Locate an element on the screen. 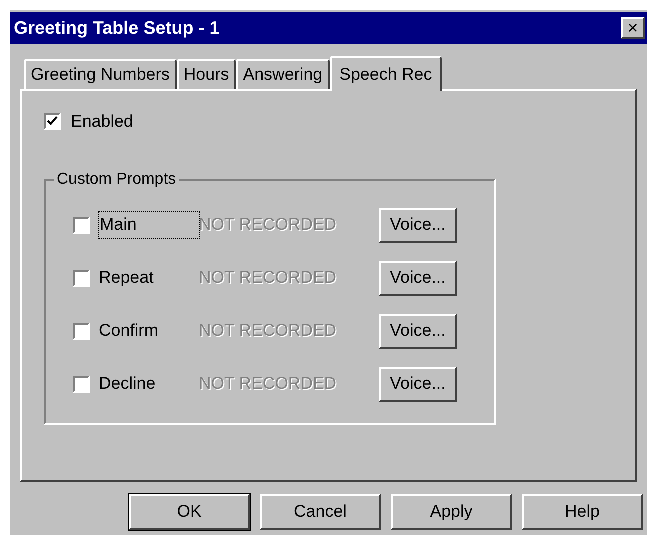 The image size is (647, 535). checkbox-label: Enabled is located at coordinates (102, 122).